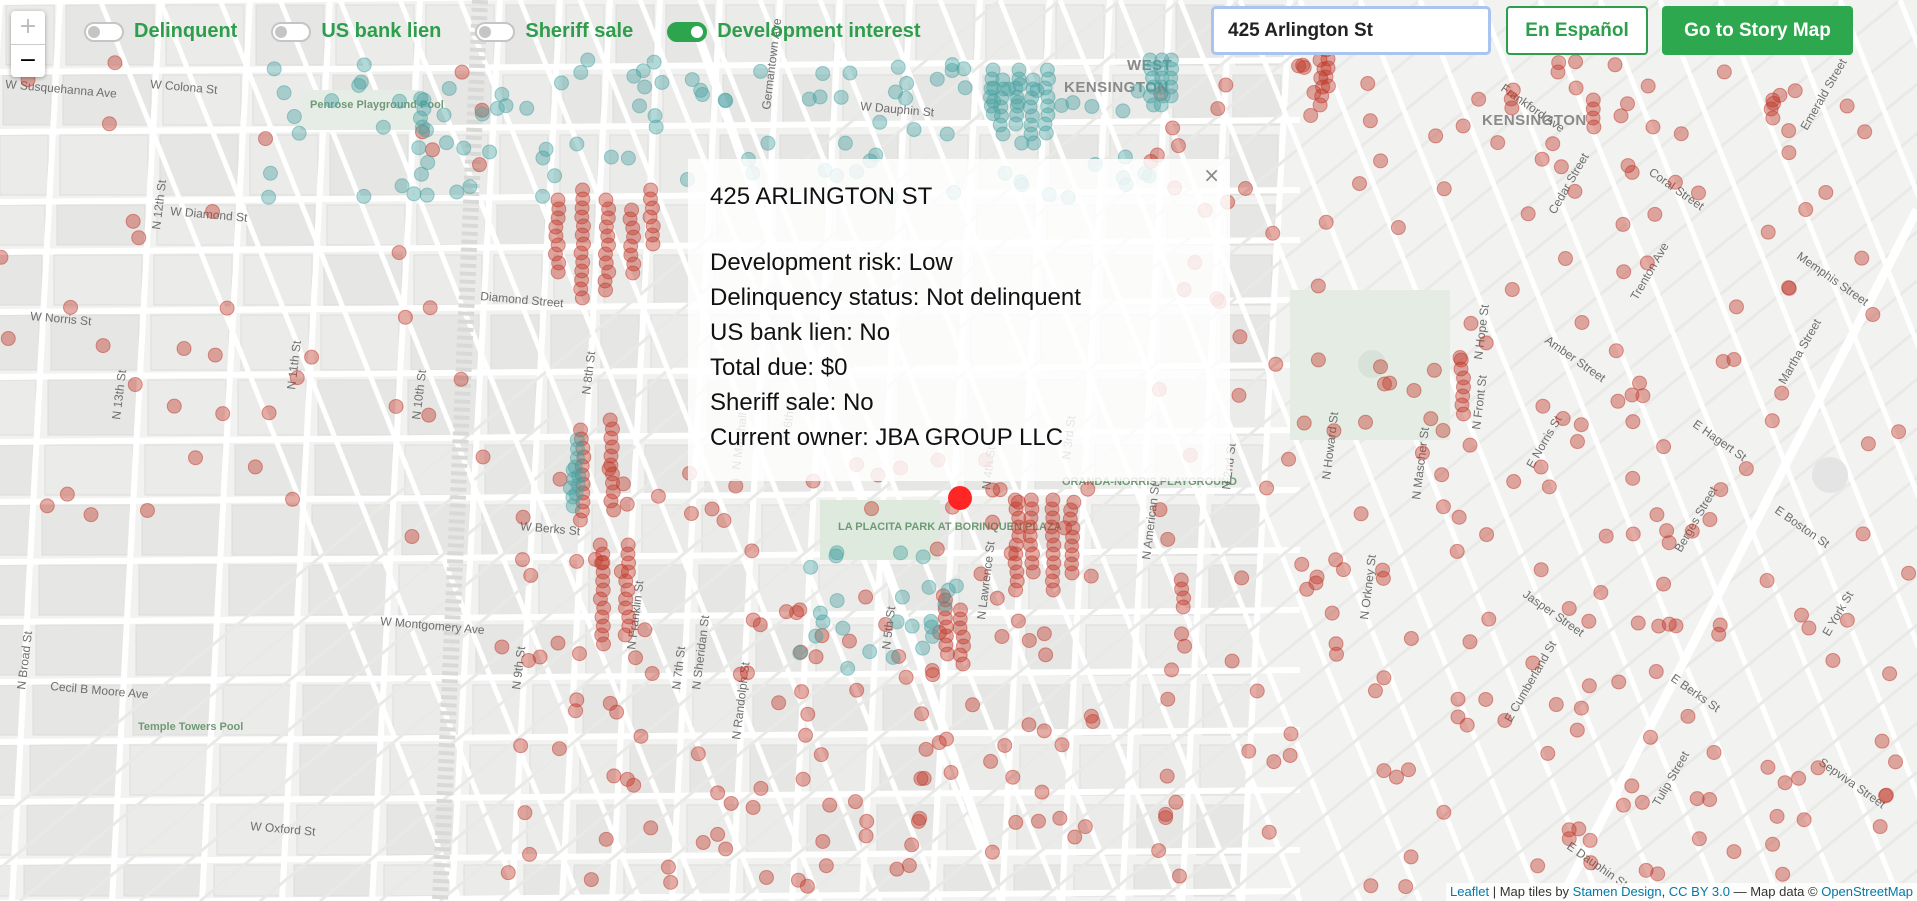 The image size is (1917, 901). I want to click on address-search-input, so click(1351, 30).